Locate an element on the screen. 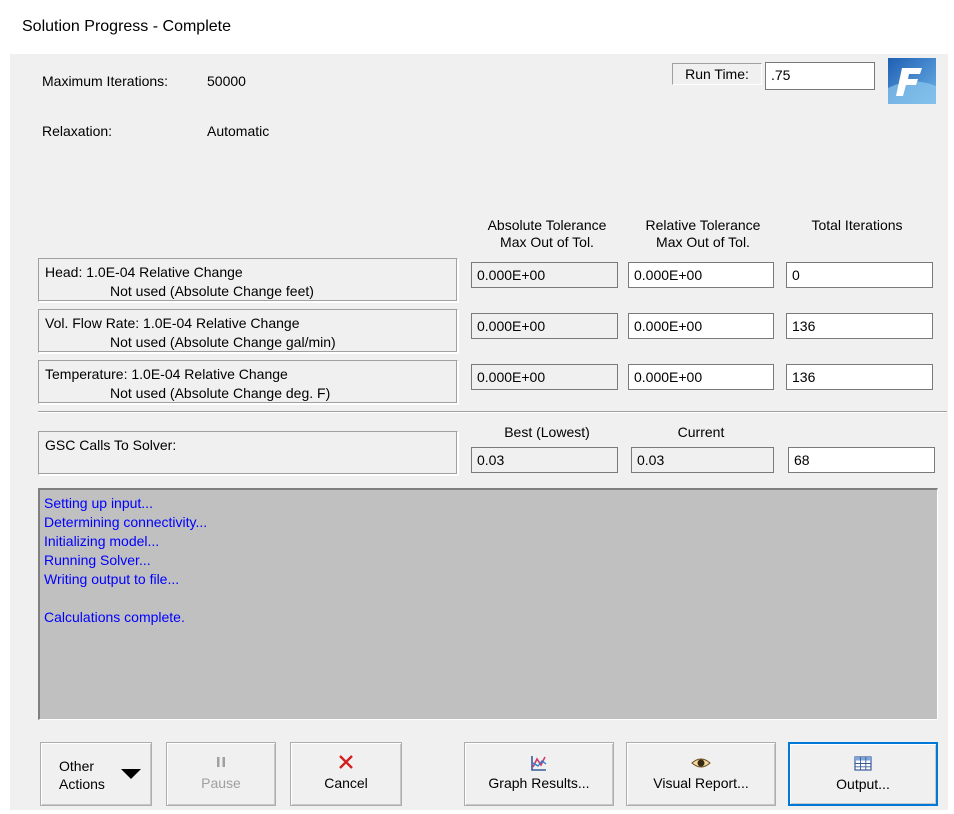 The image size is (954, 814). head-abs-tol-field: 0.000E+00 is located at coordinates (544, 275).